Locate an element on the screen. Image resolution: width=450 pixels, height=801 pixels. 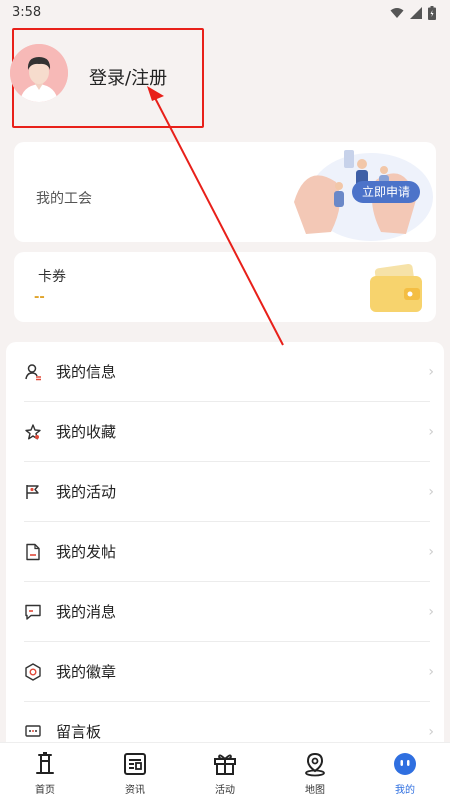
menu-item-my-posts: 我的发帖 › is located at coordinates (225, 552).